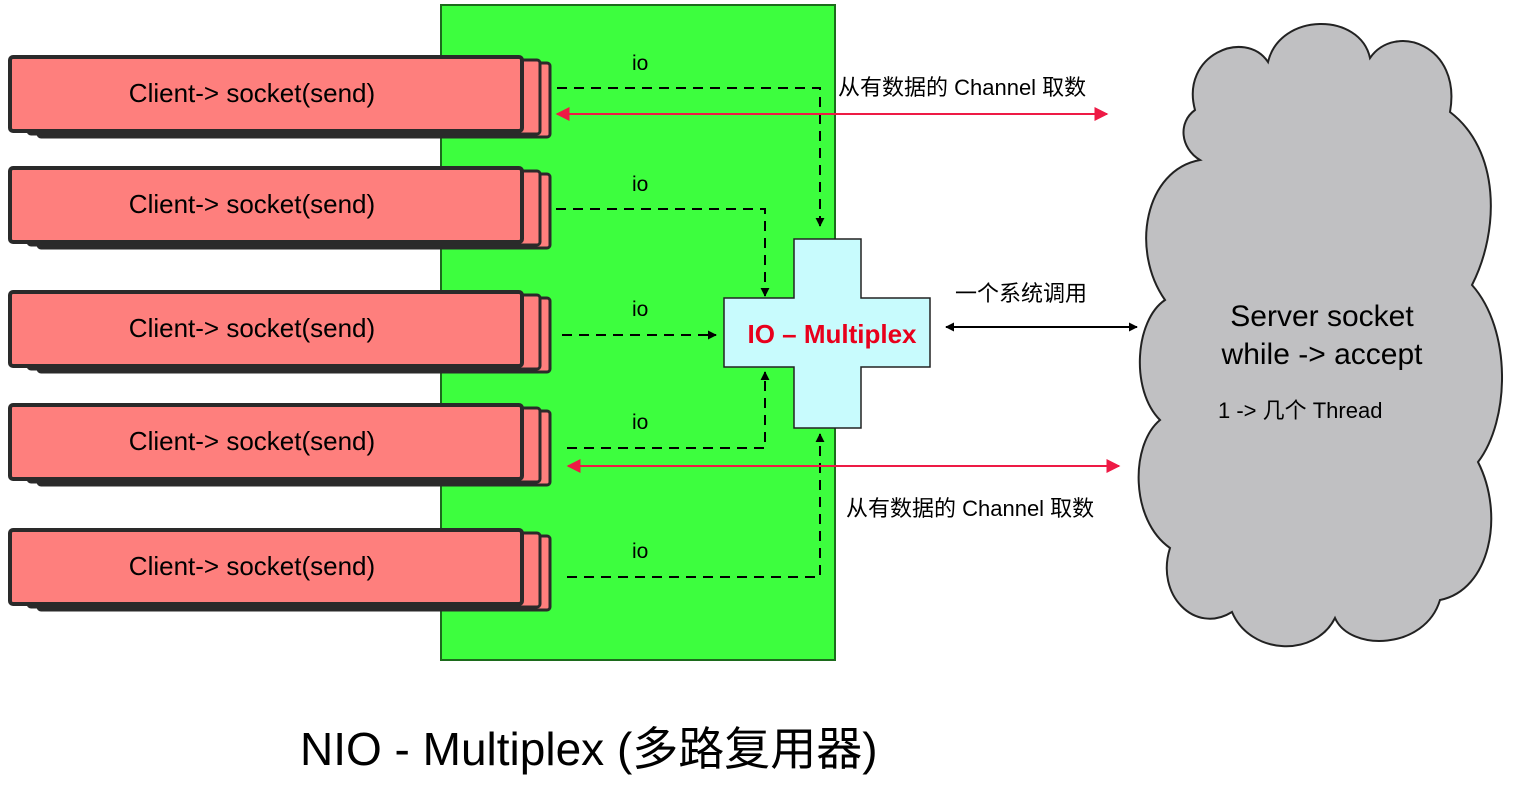 This screenshot has height=795, width=1522. Describe the element at coordinates (640, 63) in the screenshot. I see `io-label-1: io` at that location.